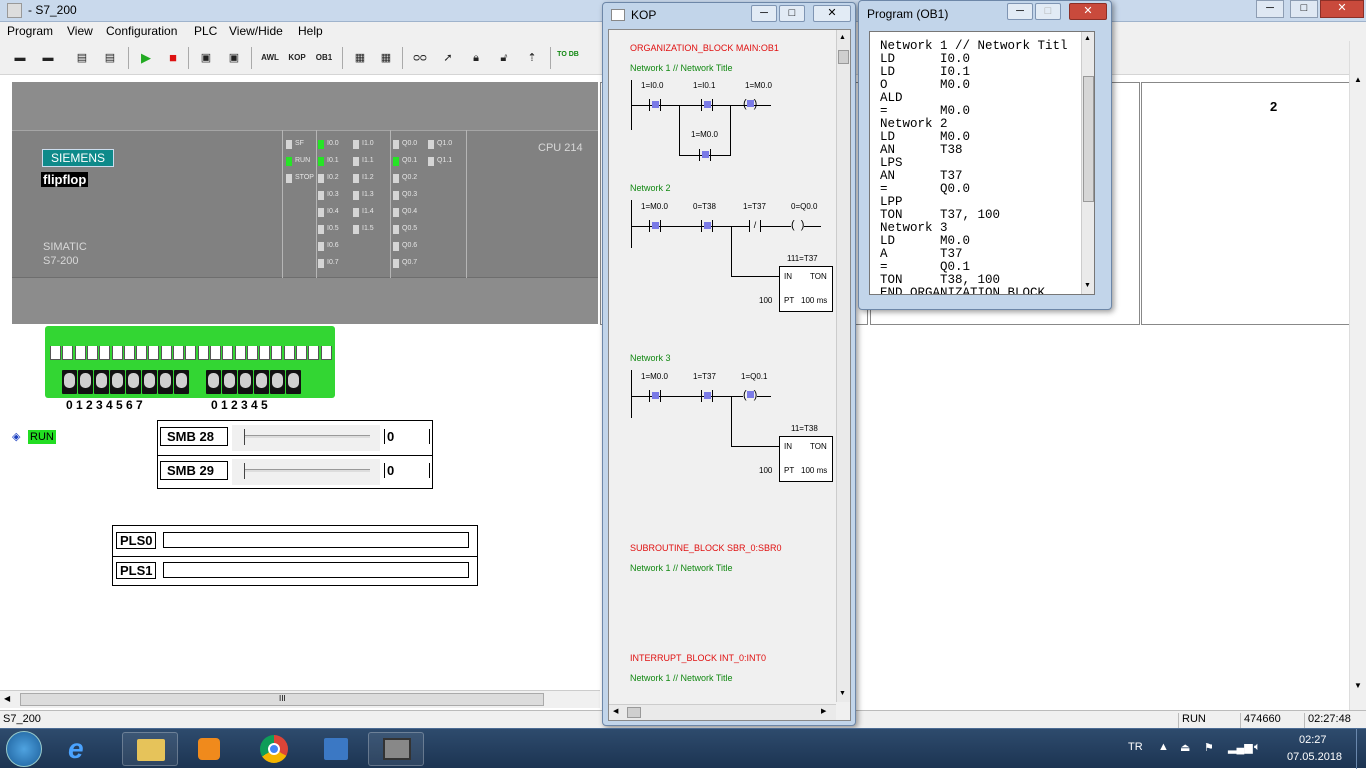 This screenshot has width=1366, height=769. What do you see at coordinates (30, 31) in the screenshot?
I see `menu-program: Program` at bounding box center [30, 31].